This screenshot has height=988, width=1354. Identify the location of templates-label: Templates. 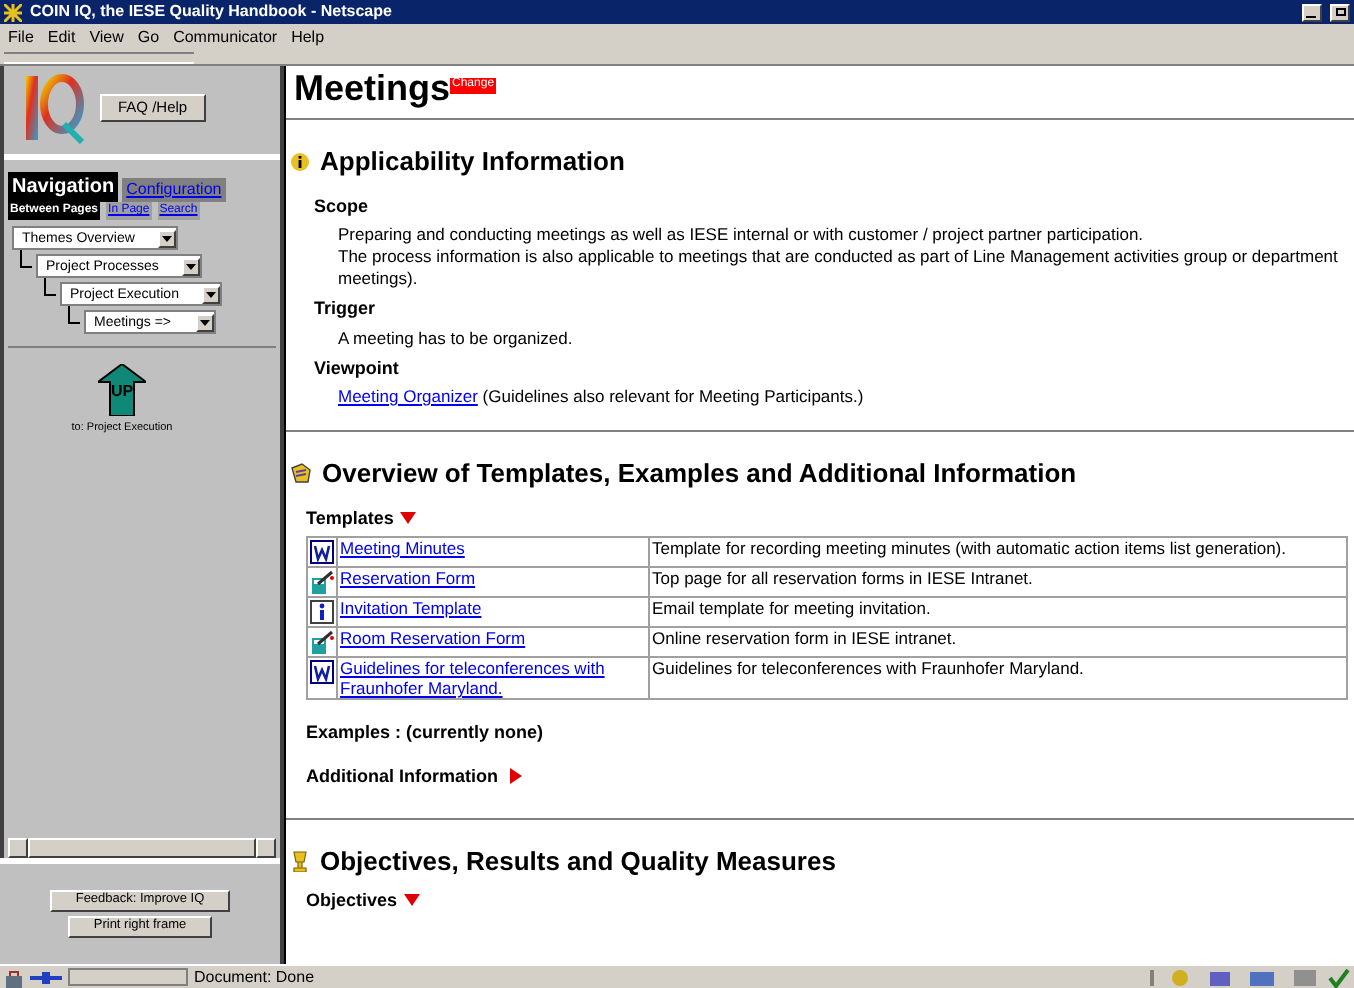
(350, 518).